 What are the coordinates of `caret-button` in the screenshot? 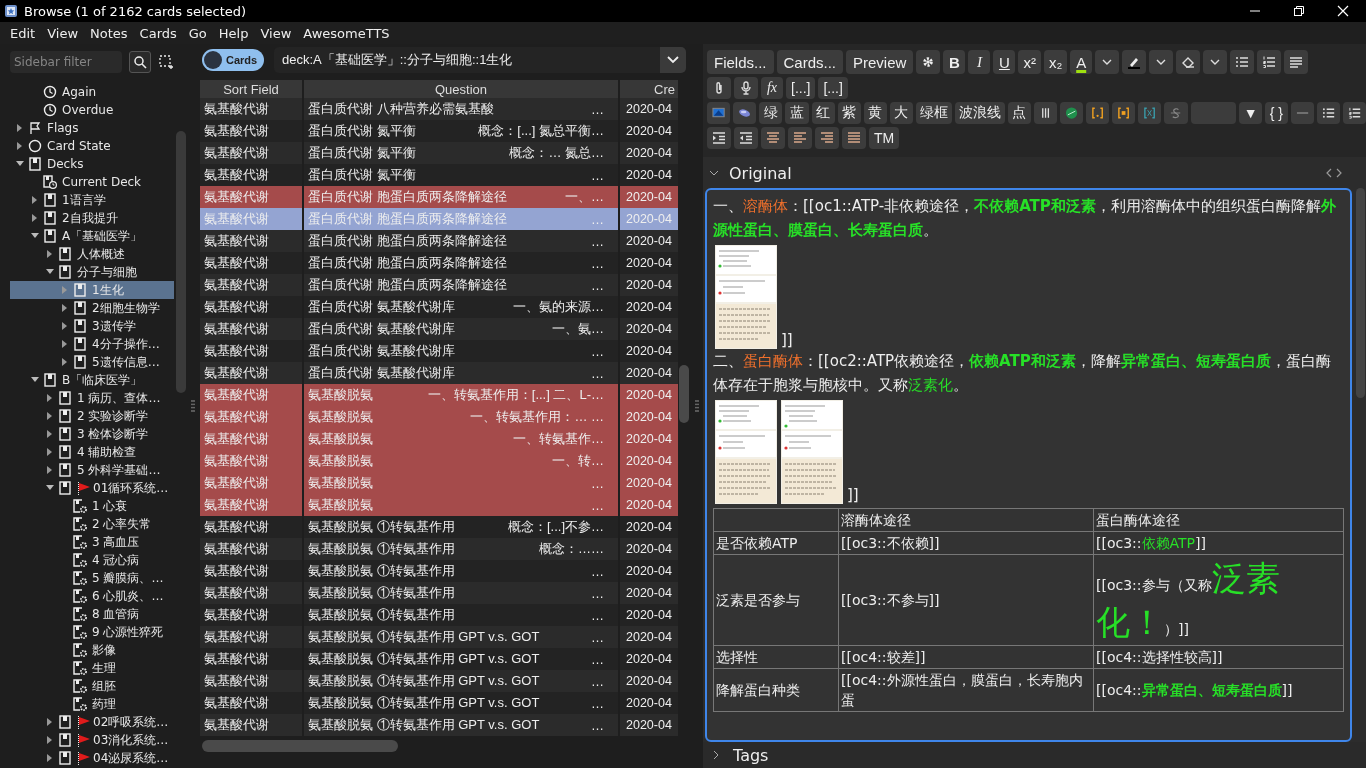 It's located at (1215, 62).